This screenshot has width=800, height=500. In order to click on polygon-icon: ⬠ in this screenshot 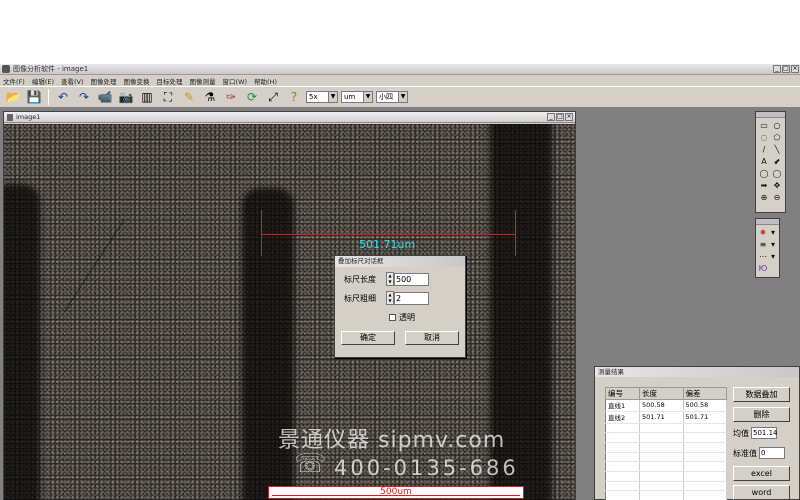, I will do `click(777, 137)`.